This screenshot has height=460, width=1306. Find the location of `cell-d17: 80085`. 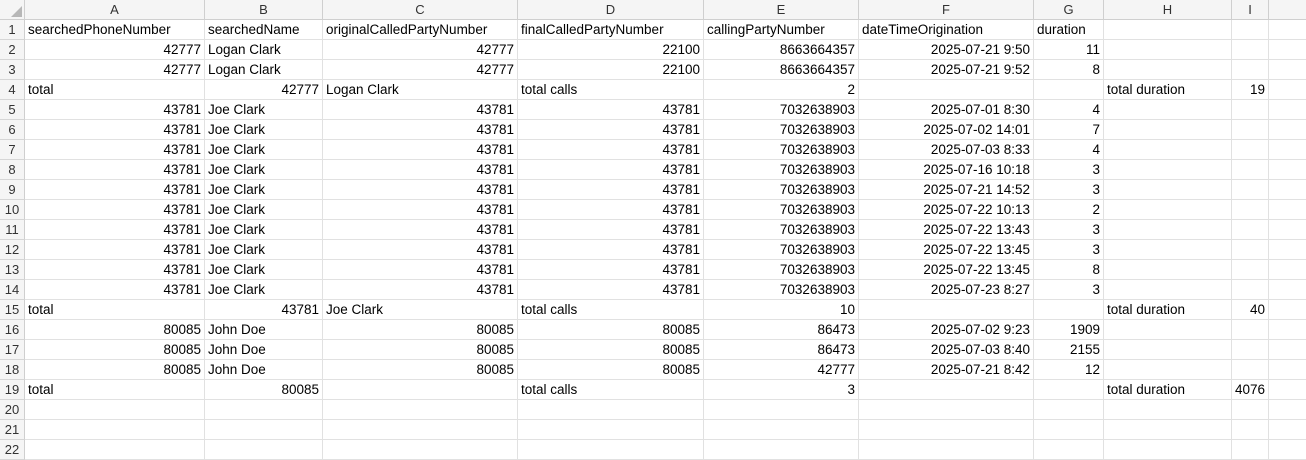

cell-d17: 80085 is located at coordinates (611, 350).